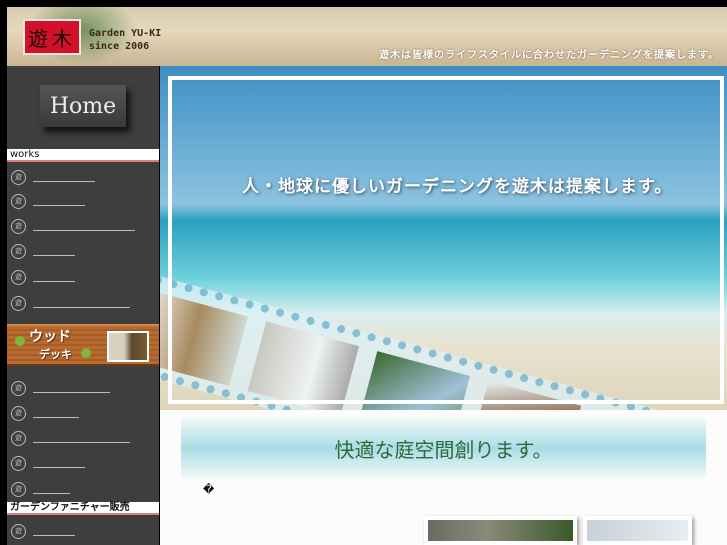 Image resolution: width=727 pixels, height=545 pixels. What do you see at coordinates (83, 106) in the screenshot?
I see `home-button: Home` at bounding box center [83, 106].